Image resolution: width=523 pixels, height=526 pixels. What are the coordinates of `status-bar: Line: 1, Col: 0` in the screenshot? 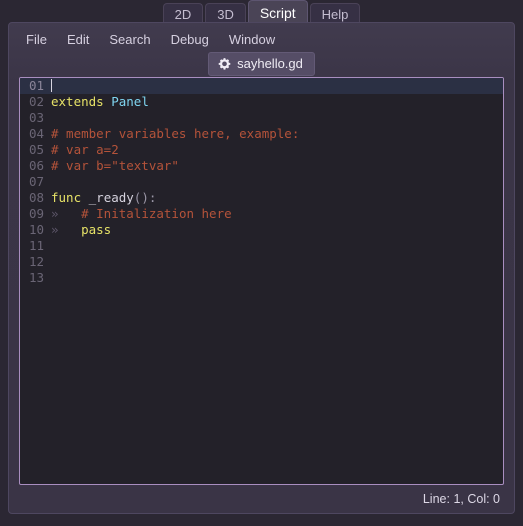 It's located at (261, 499).